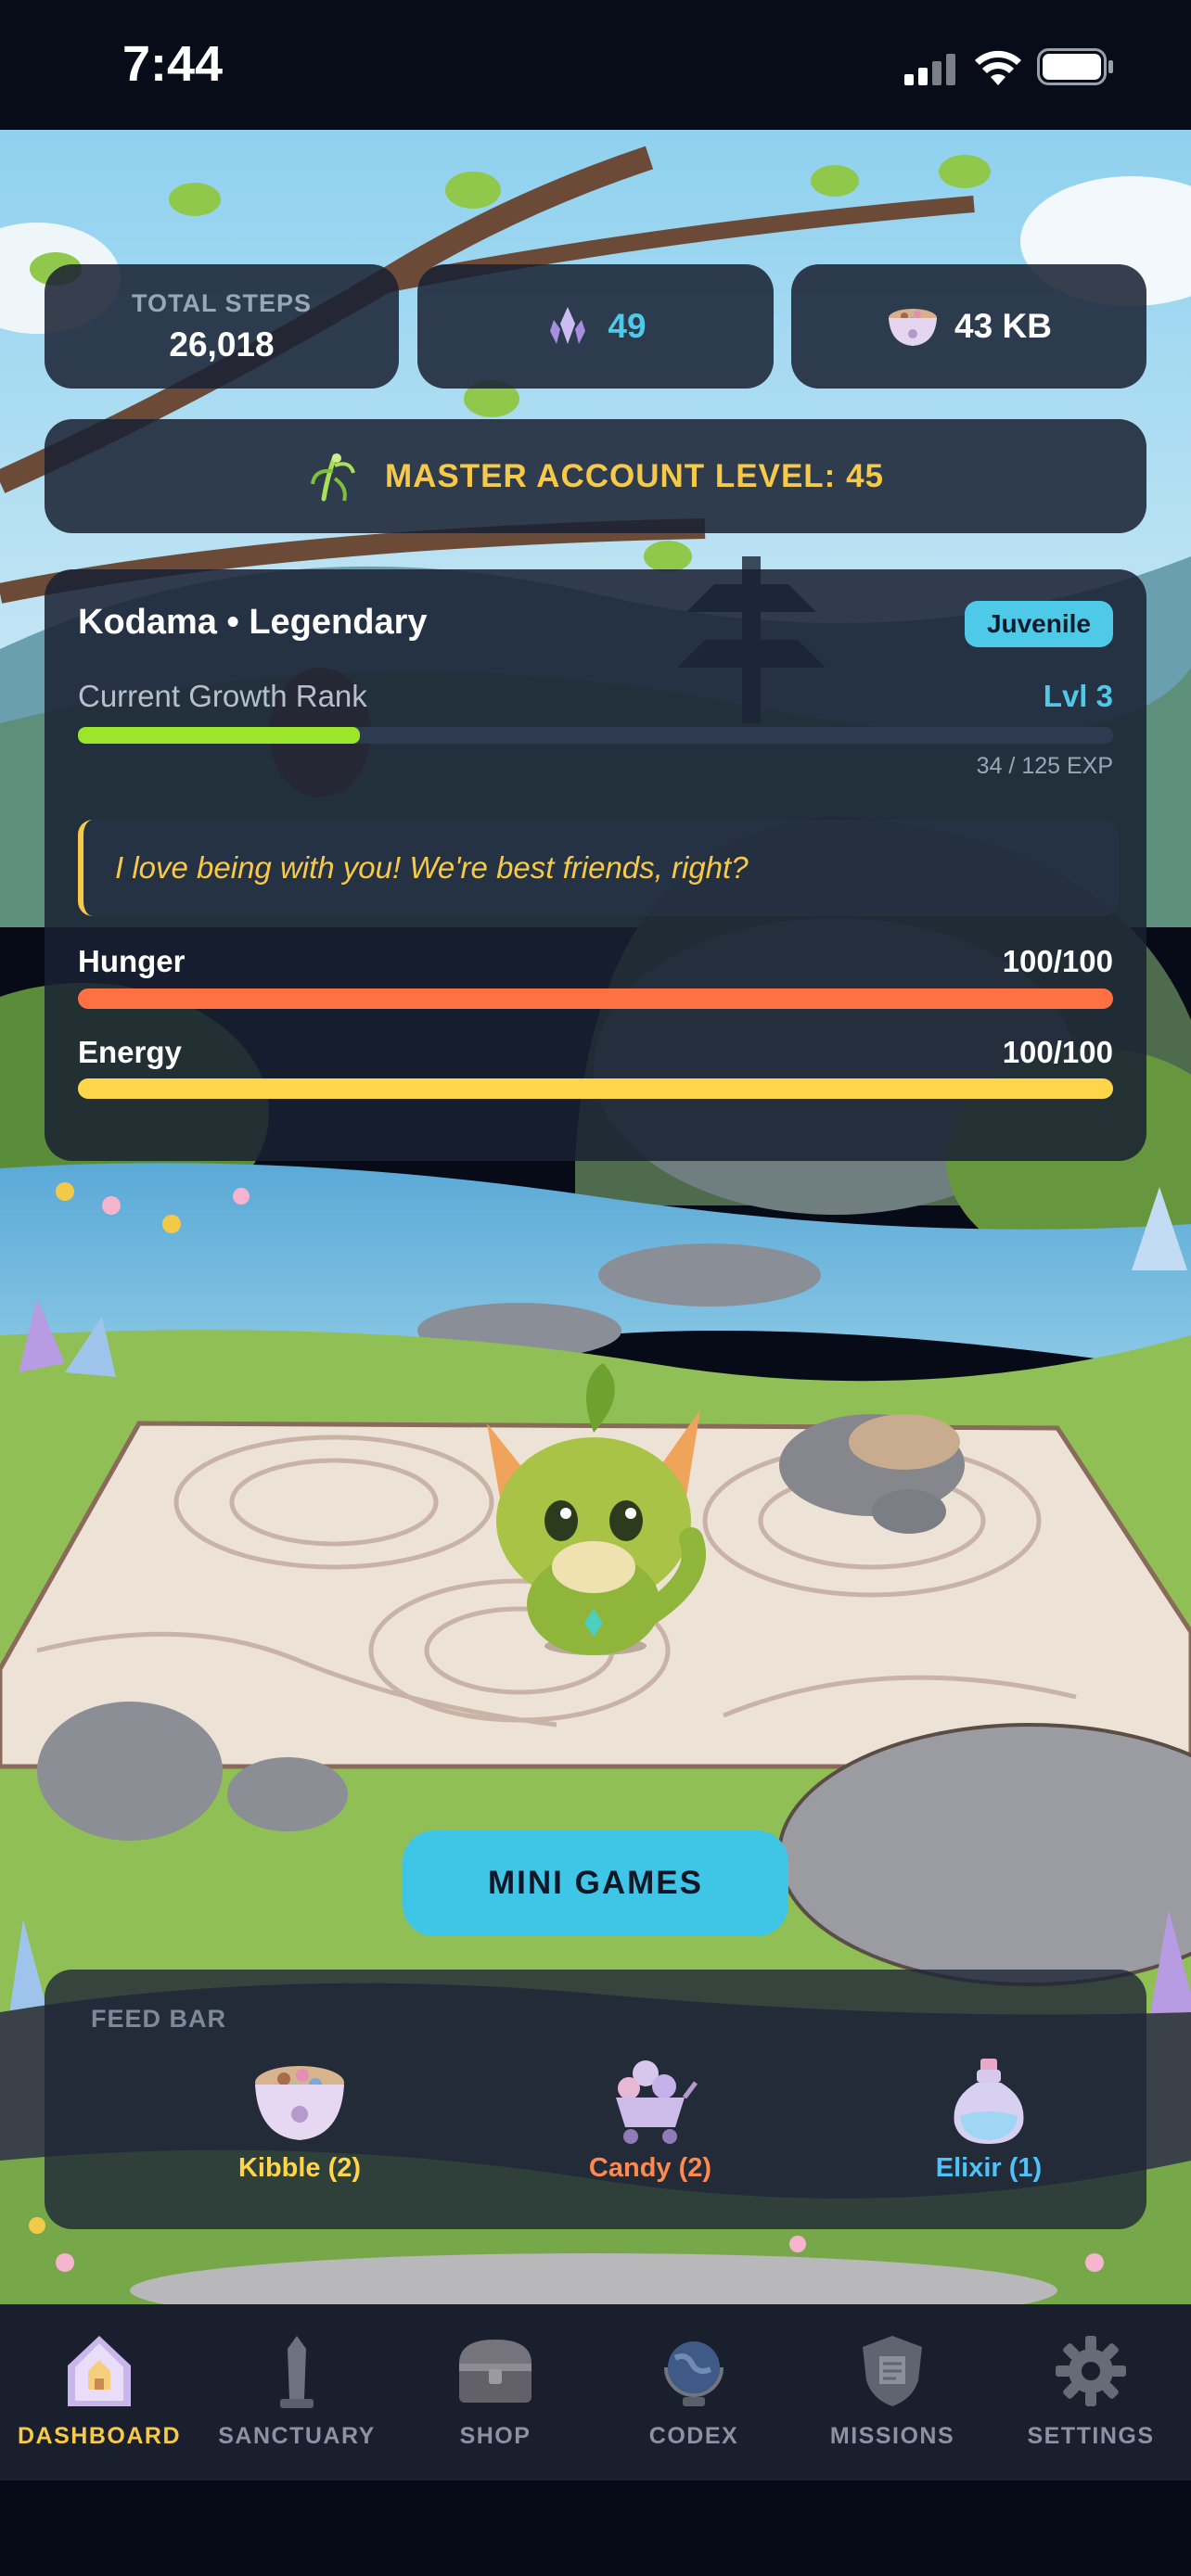  What do you see at coordinates (930, 69) in the screenshot?
I see `signal-icon` at bounding box center [930, 69].